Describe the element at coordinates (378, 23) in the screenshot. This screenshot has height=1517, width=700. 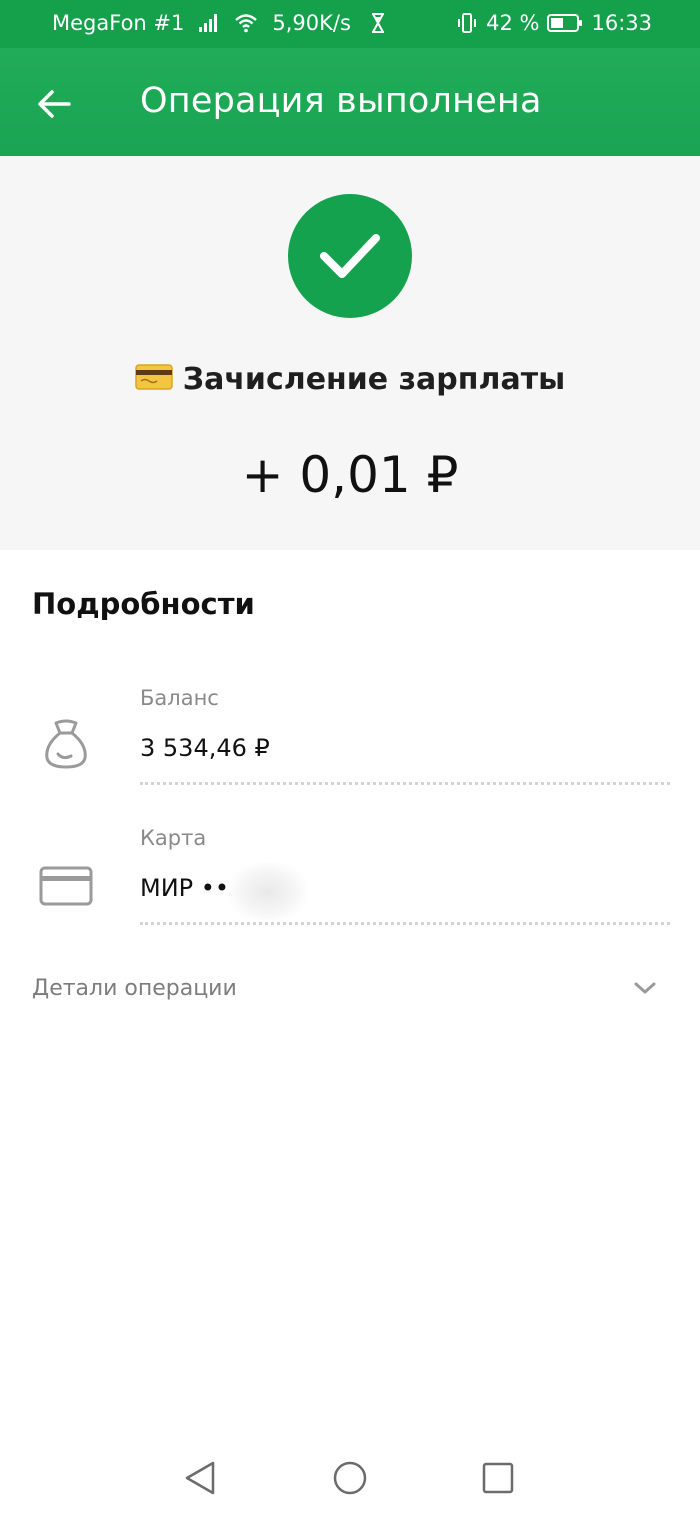
I see `hourglass-icon` at that location.